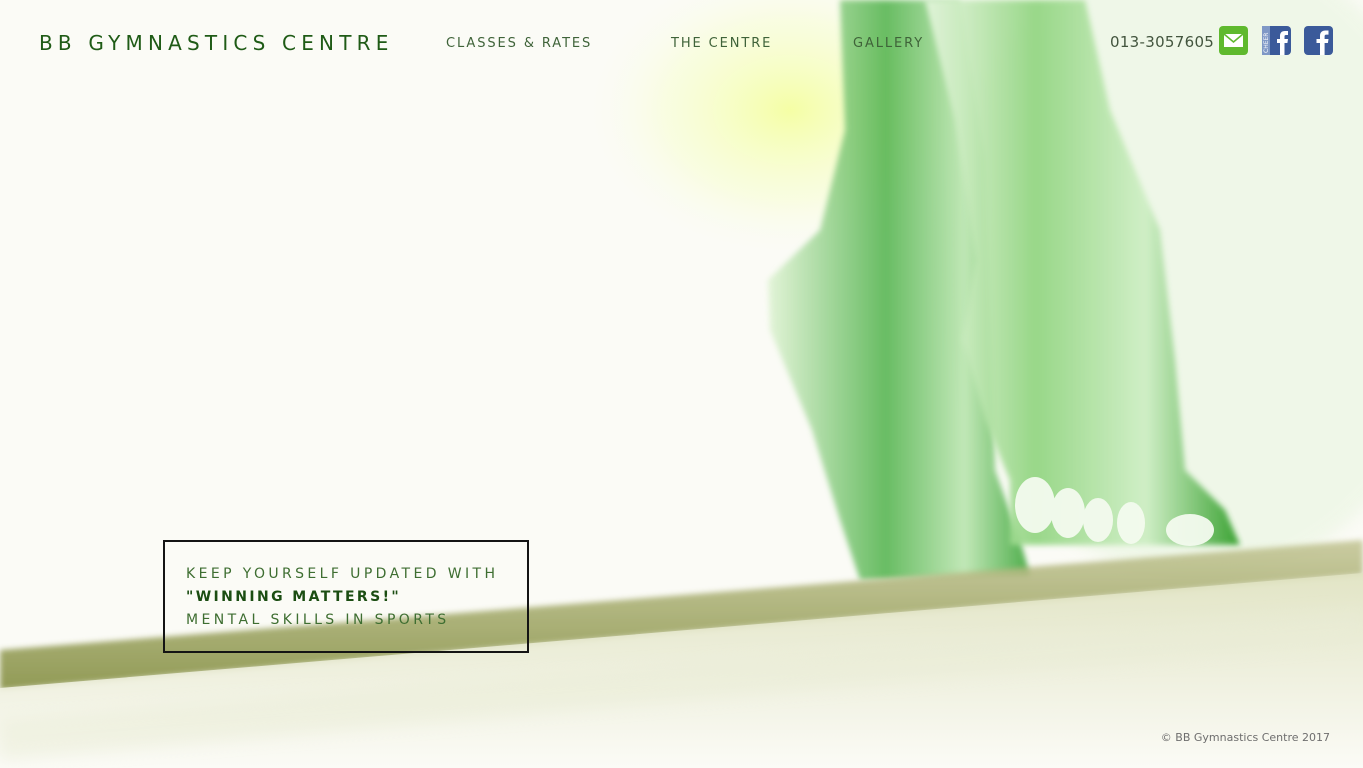 The image size is (1363, 768). I want to click on cheer-facebook-icon: CHEER, so click(1276, 40).